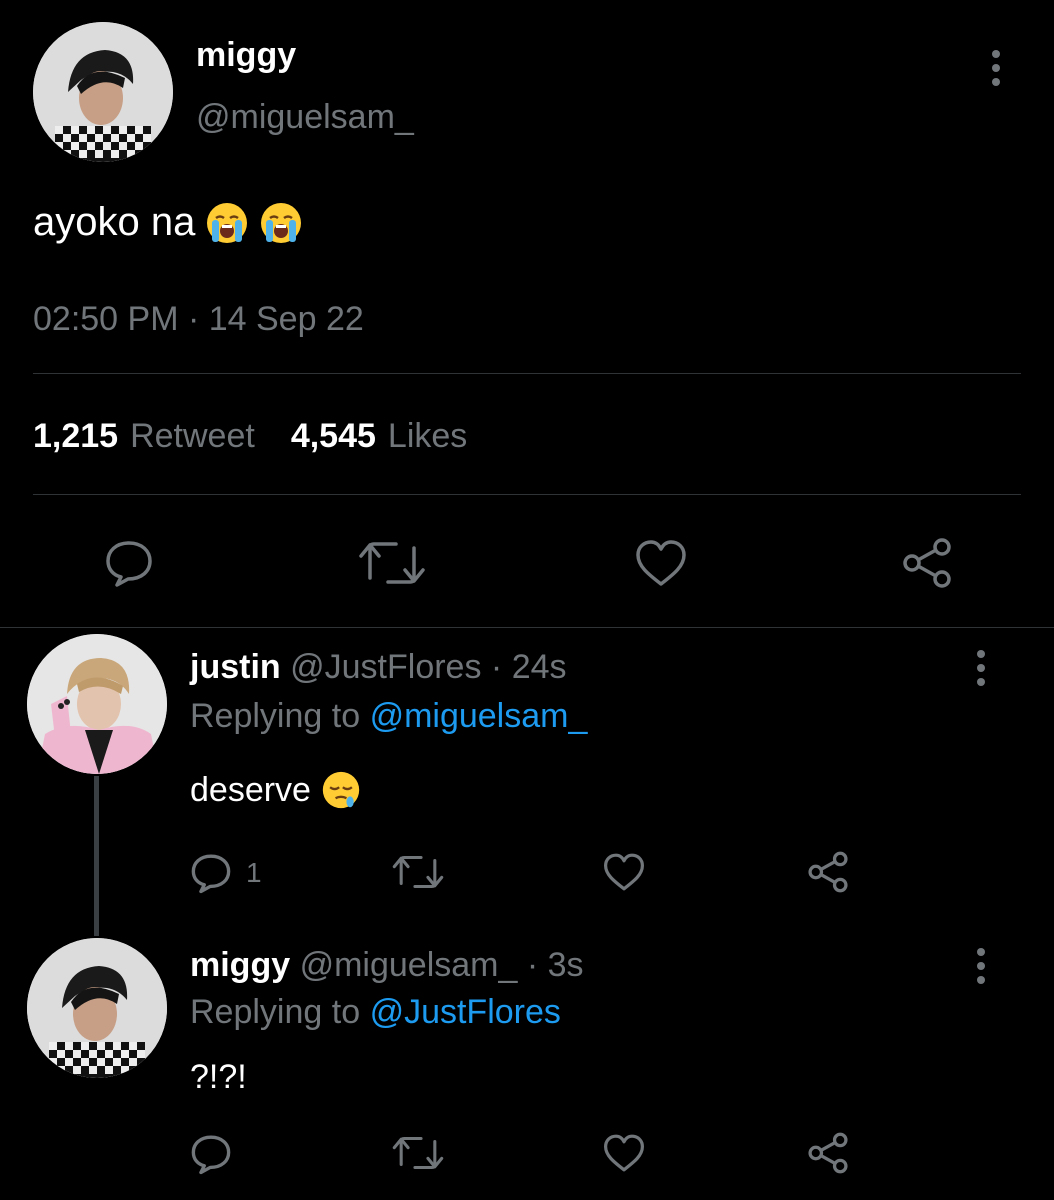 This screenshot has height=1200, width=1054. Describe the element at coordinates (235, 667) in the screenshot. I see `display-name: justin` at that location.